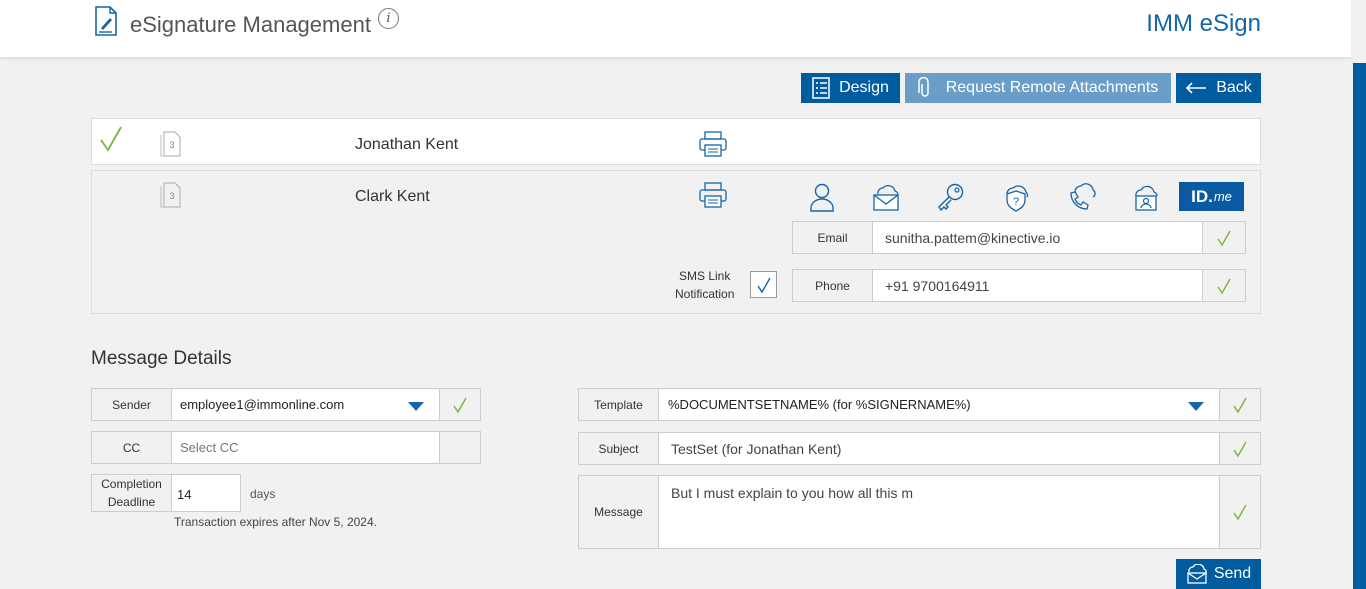 The image size is (1366, 589). I want to click on signer-name: Clark Kent, so click(392, 196).